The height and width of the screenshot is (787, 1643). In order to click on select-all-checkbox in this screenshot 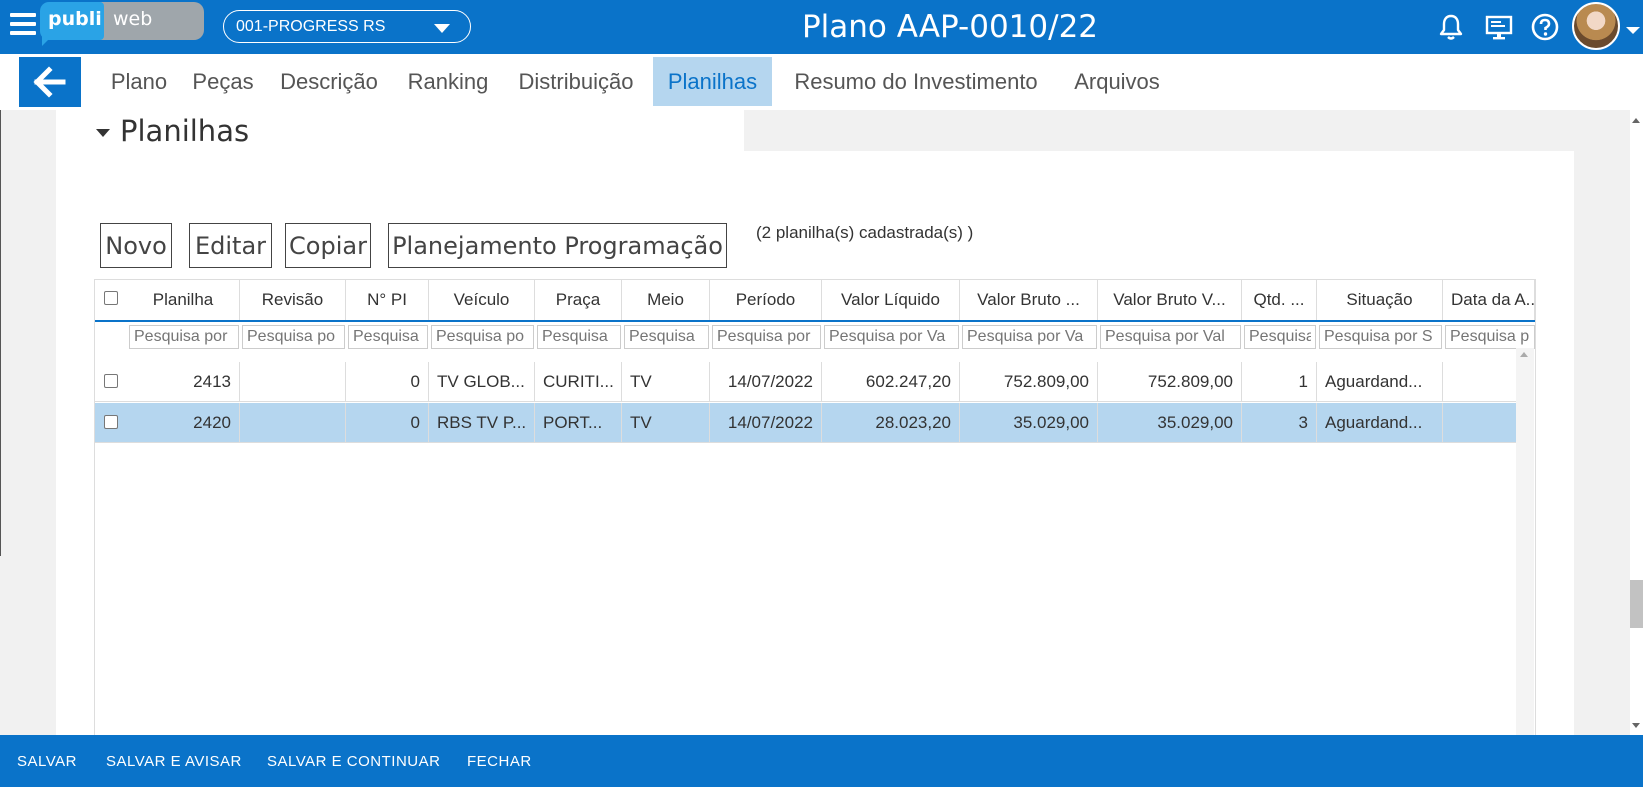, I will do `click(111, 298)`.